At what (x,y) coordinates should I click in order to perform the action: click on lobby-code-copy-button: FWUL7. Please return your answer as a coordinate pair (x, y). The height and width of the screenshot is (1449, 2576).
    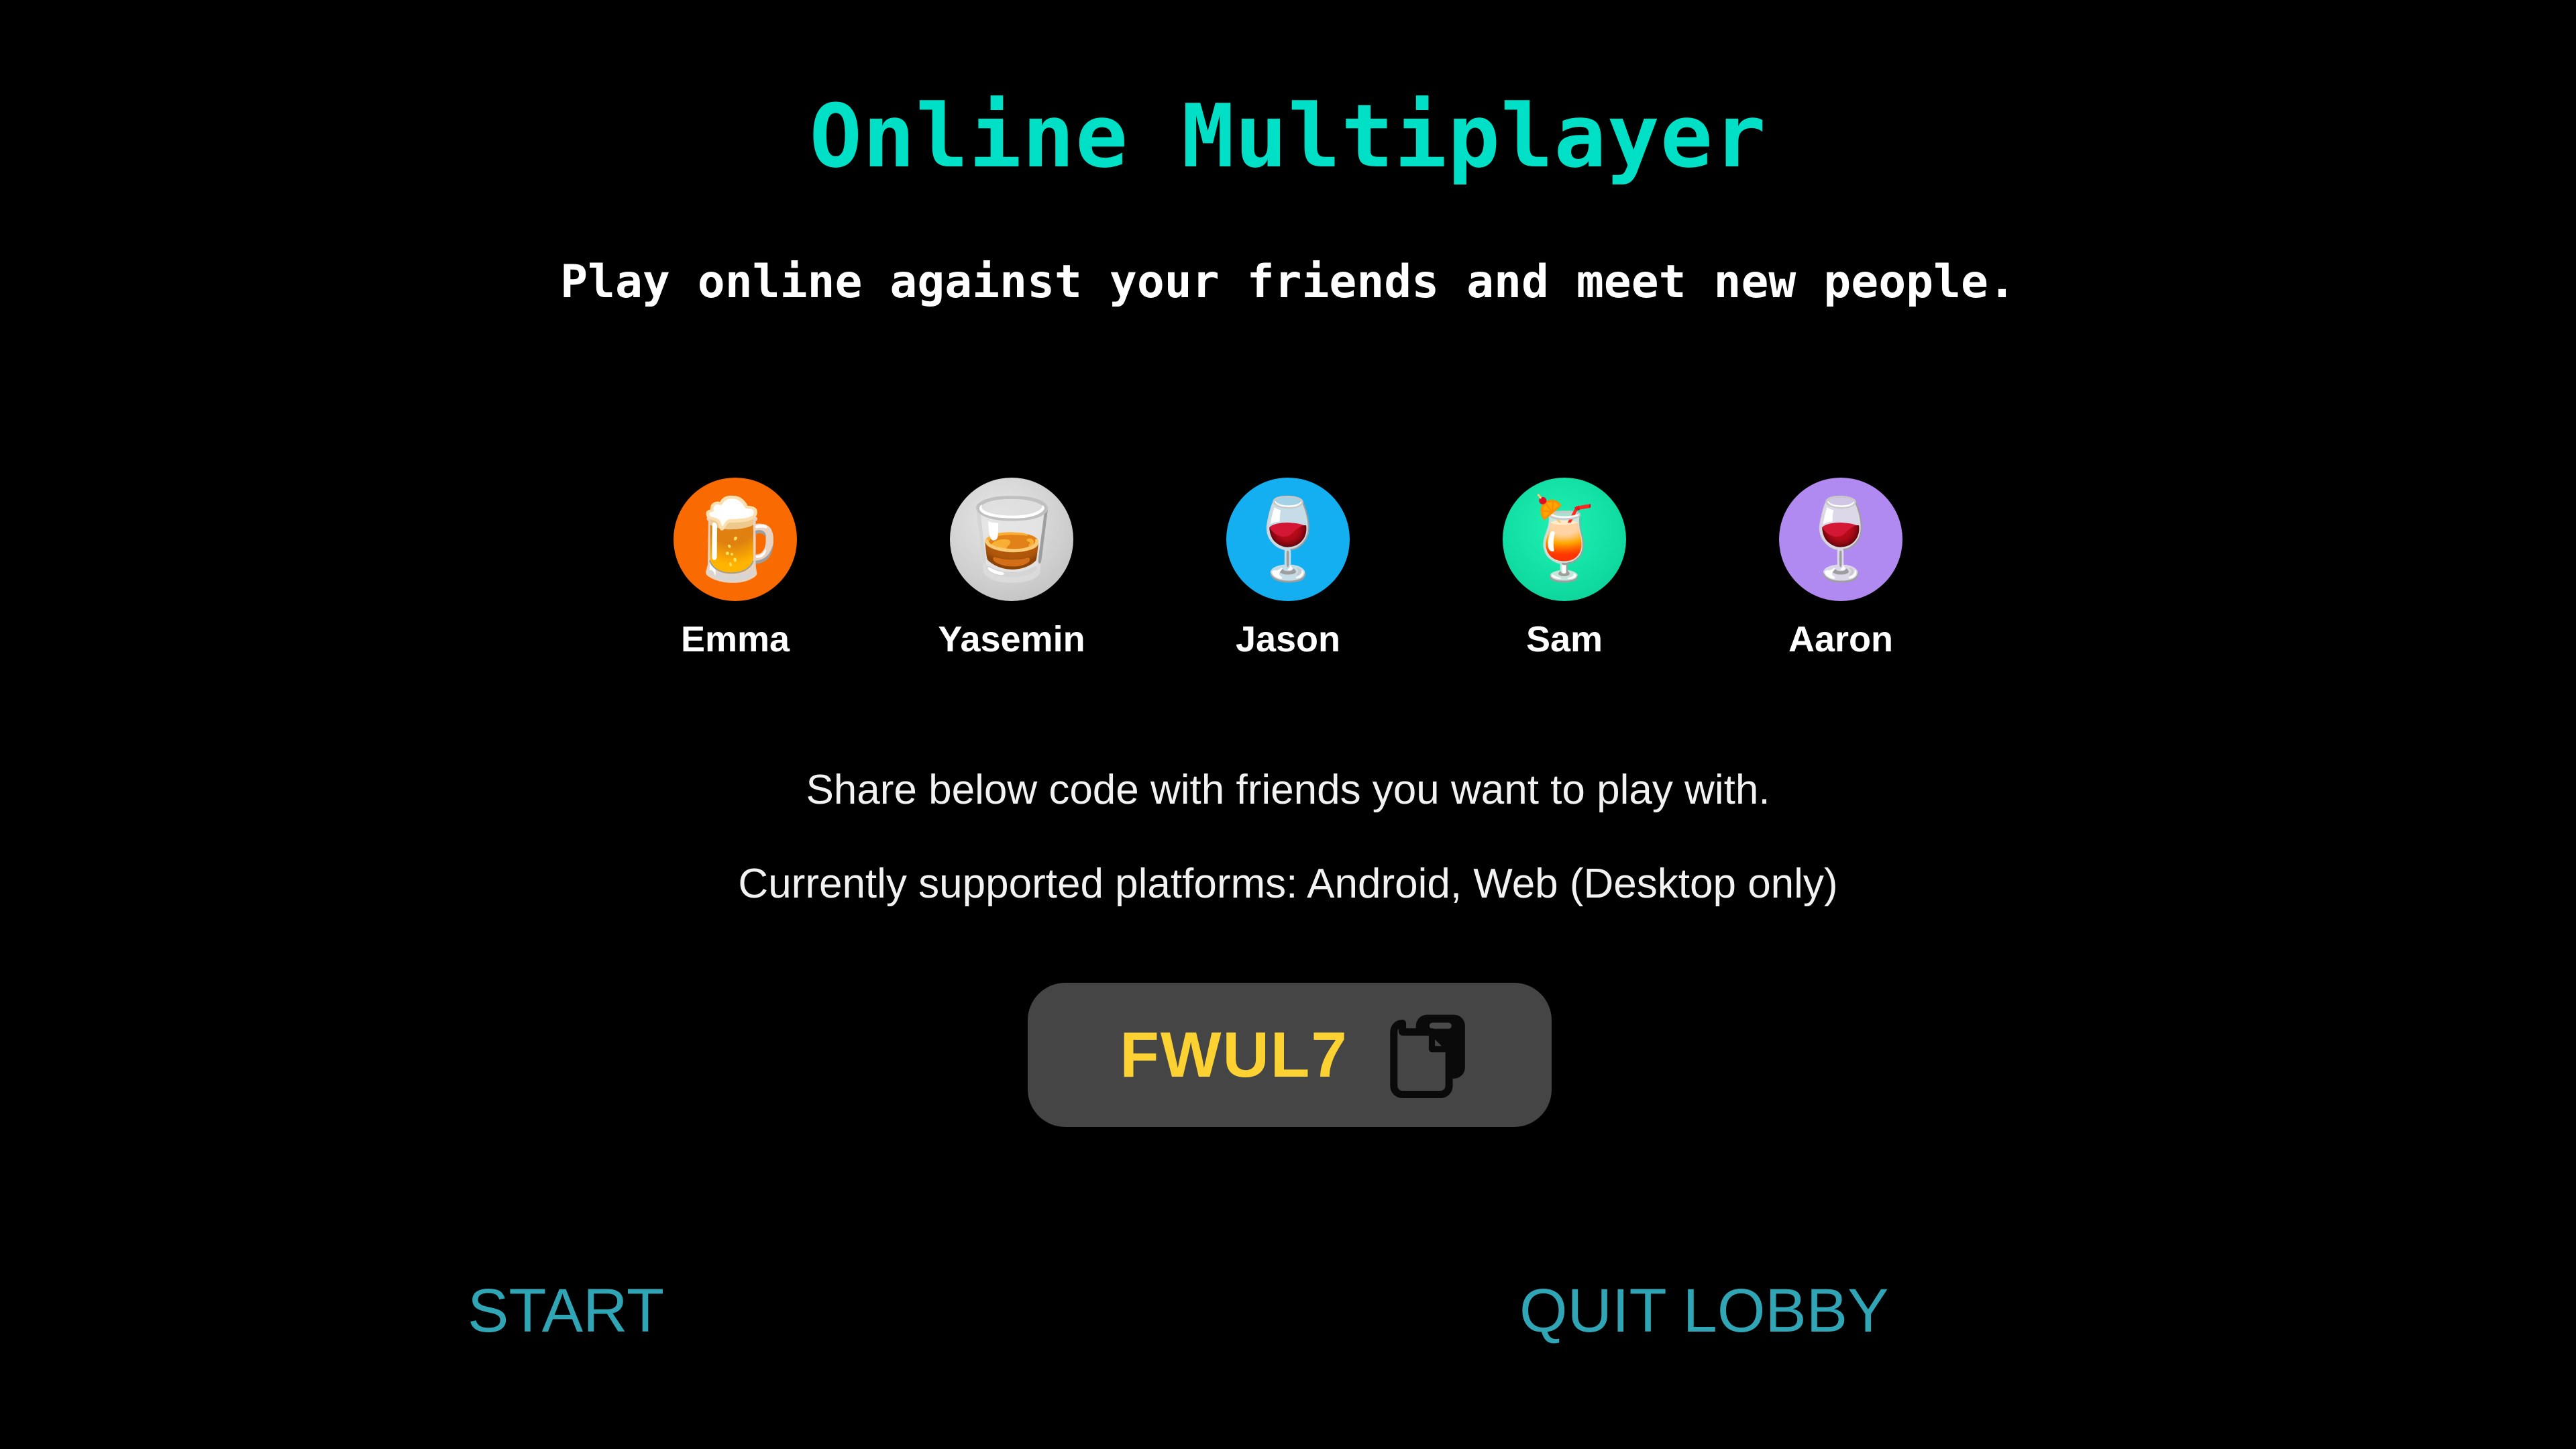
    Looking at the image, I should click on (1290, 1055).